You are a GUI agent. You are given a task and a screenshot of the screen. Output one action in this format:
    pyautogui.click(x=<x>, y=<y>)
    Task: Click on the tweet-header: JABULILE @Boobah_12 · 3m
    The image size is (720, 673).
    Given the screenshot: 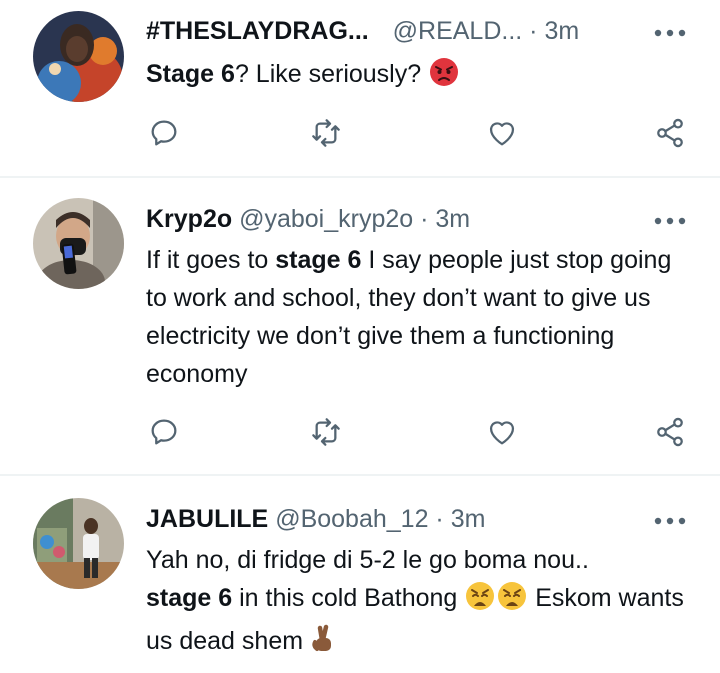 What is the action you would take?
    pyautogui.click(x=315, y=519)
    